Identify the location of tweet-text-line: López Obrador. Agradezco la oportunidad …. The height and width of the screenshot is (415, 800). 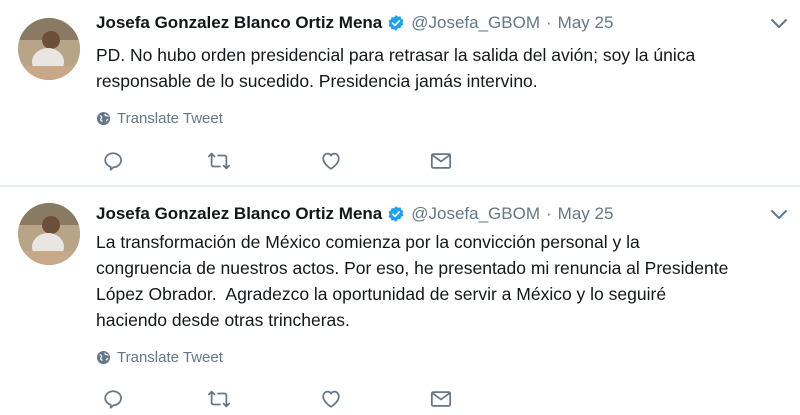
(381, 294).